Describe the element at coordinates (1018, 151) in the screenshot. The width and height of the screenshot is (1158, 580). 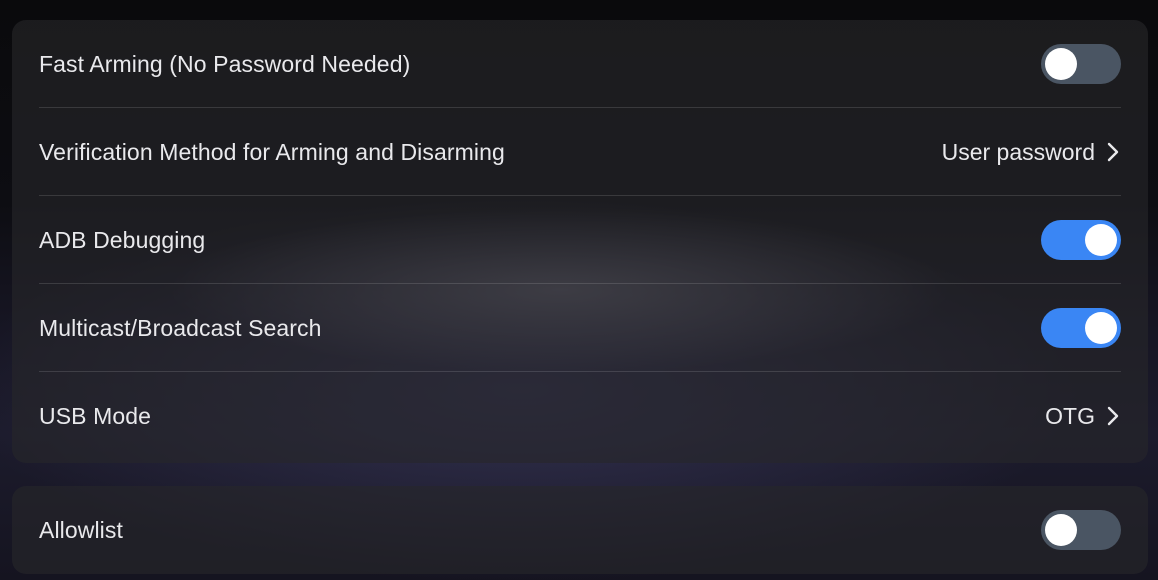
I see `verification-method-value: User password` at that location.